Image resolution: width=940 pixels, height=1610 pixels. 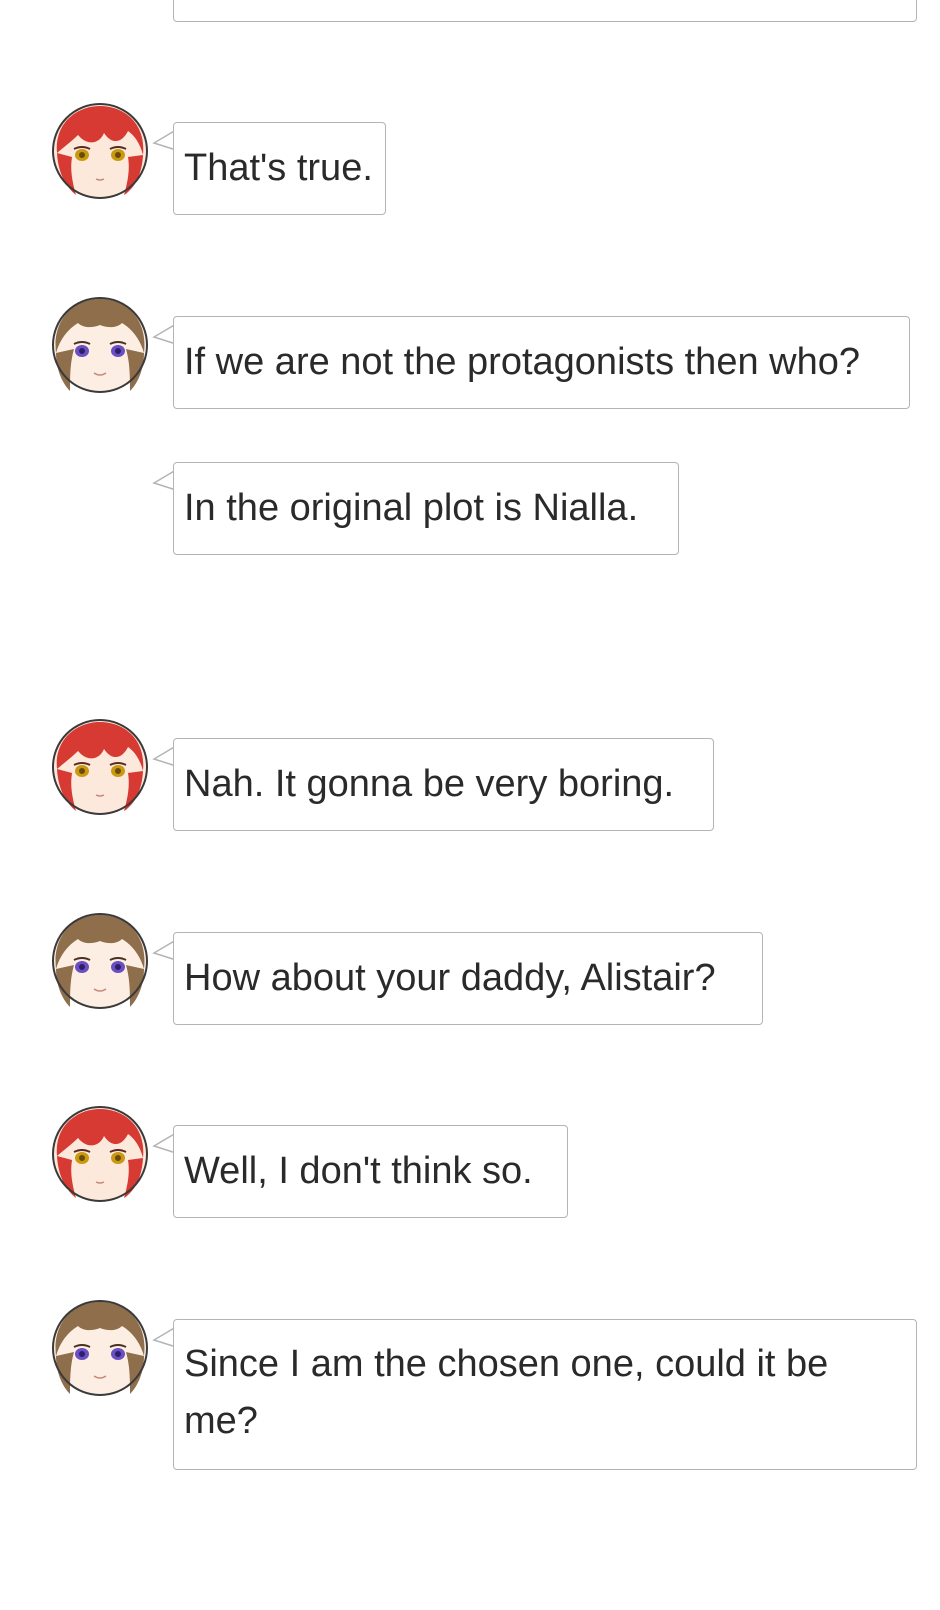 I want to click on message-bubble: In the original plot is Nialla., so click(x=426, y=508).